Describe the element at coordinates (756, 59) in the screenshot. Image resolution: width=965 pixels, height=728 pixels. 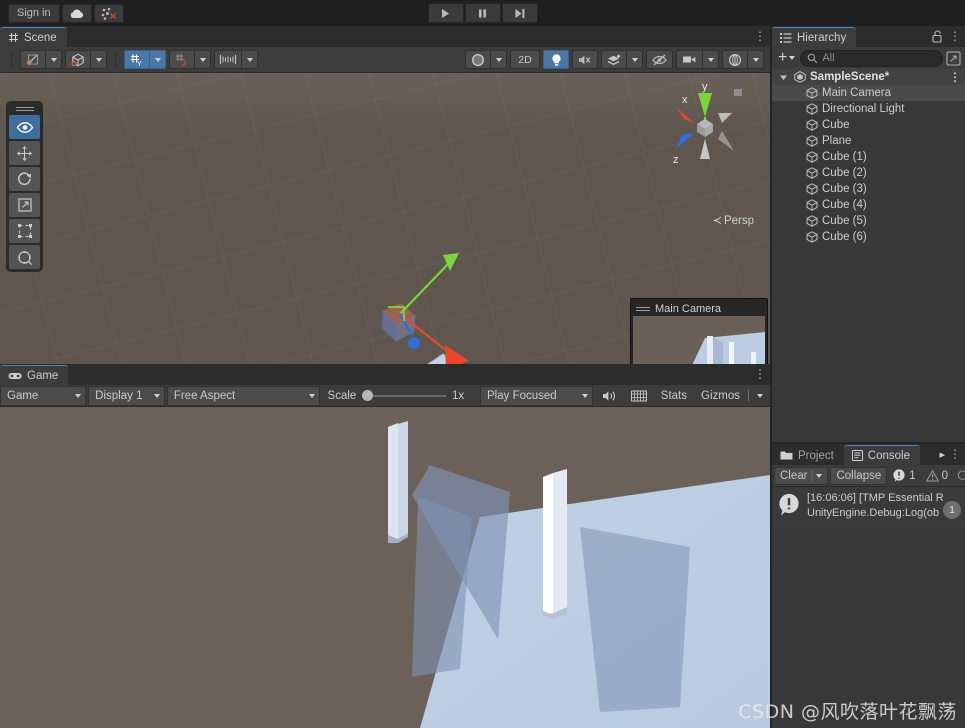
I see `gizmos-dropdown` at that location.